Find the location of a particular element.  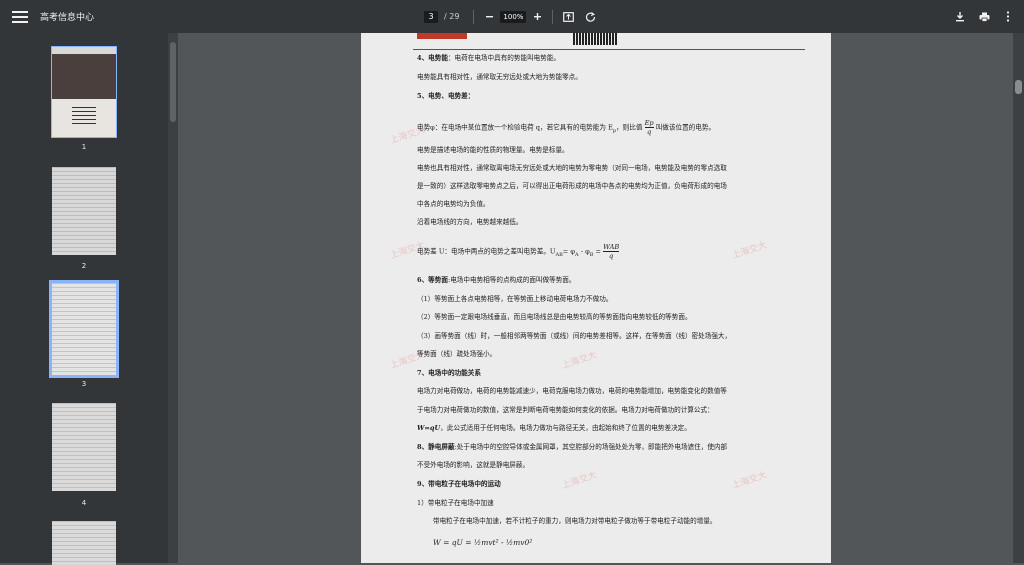

text: 叫做该位置的电势。 is located at coordinates (685, 127).